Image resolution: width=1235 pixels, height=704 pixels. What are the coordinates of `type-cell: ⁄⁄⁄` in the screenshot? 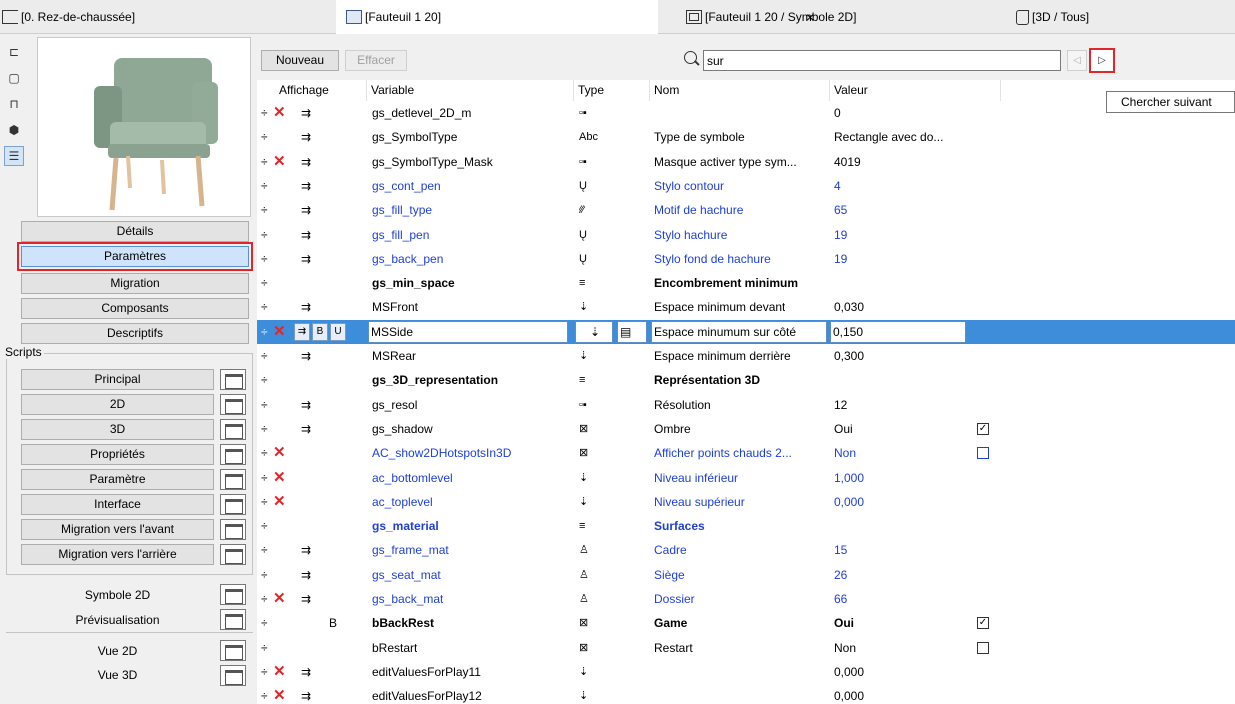 It's located at (582, 210).